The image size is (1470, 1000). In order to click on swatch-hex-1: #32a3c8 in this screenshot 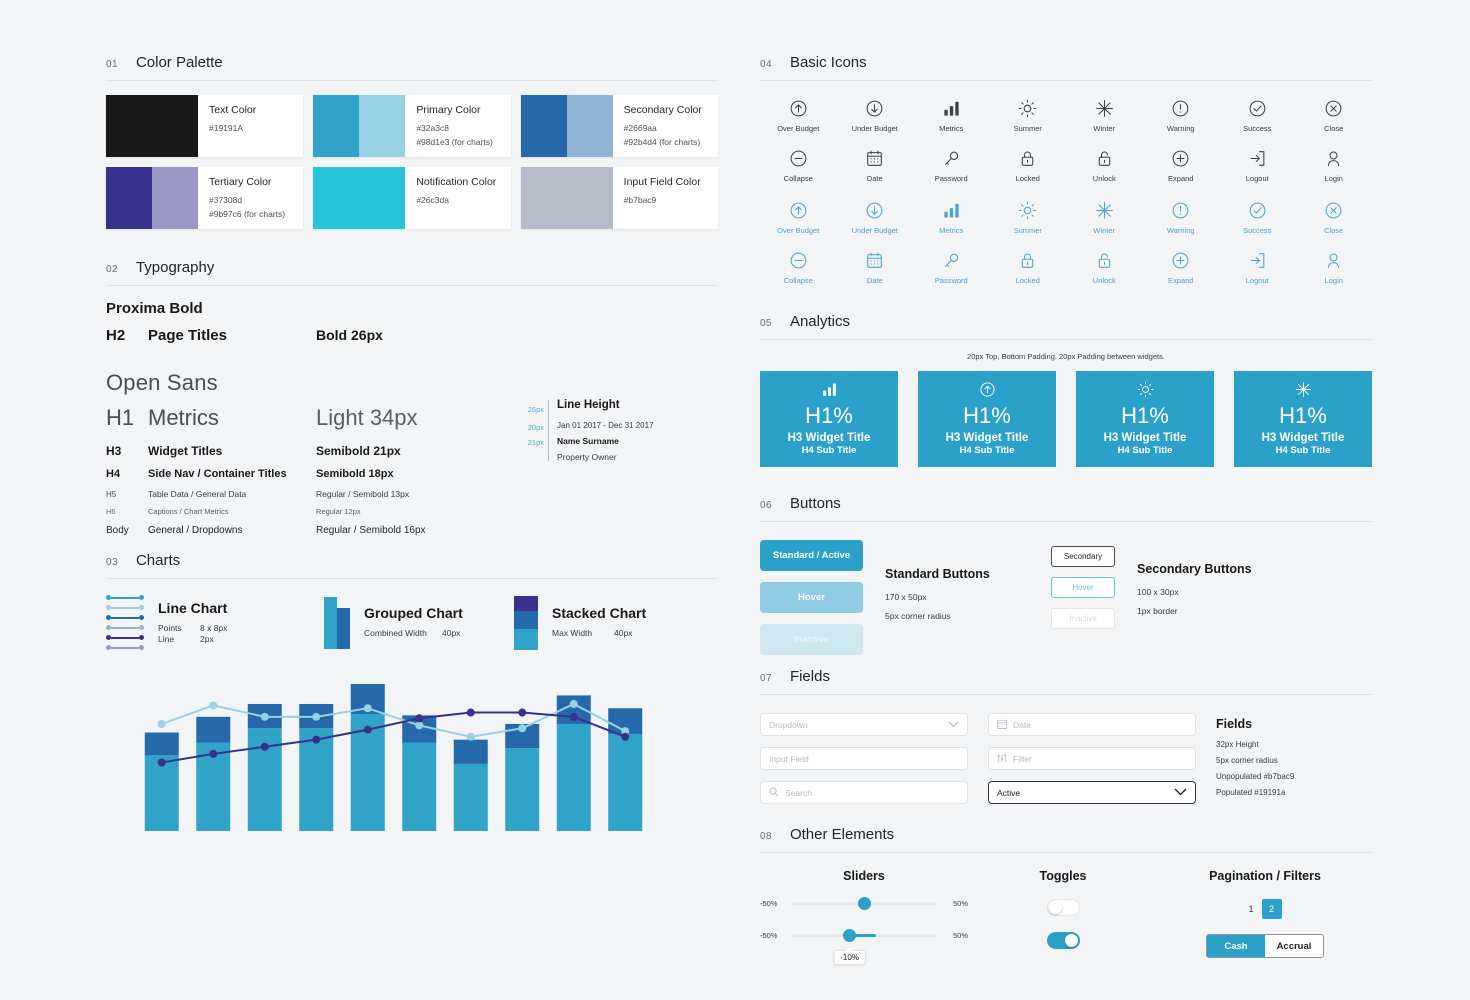, I will do `click(432, 128)`.